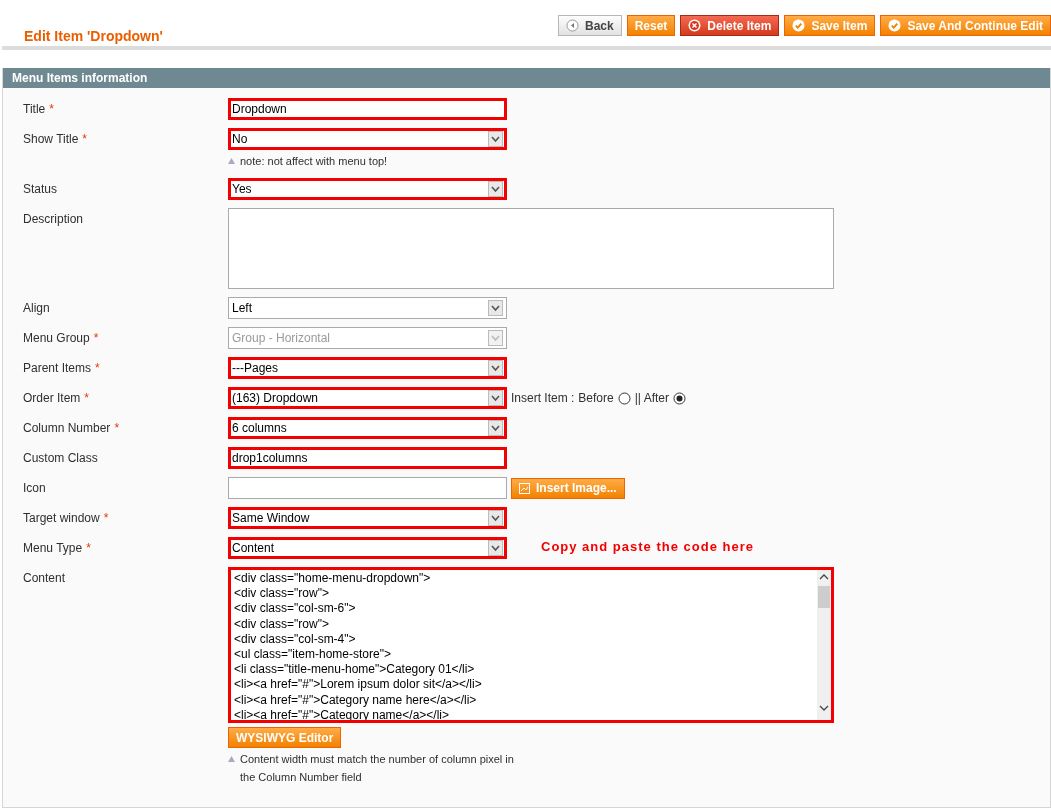 The image size is (1051, 808). Describe the element at coordinates (53, 548) in the screenshot. I see `field-label: Menu Type` at that location.